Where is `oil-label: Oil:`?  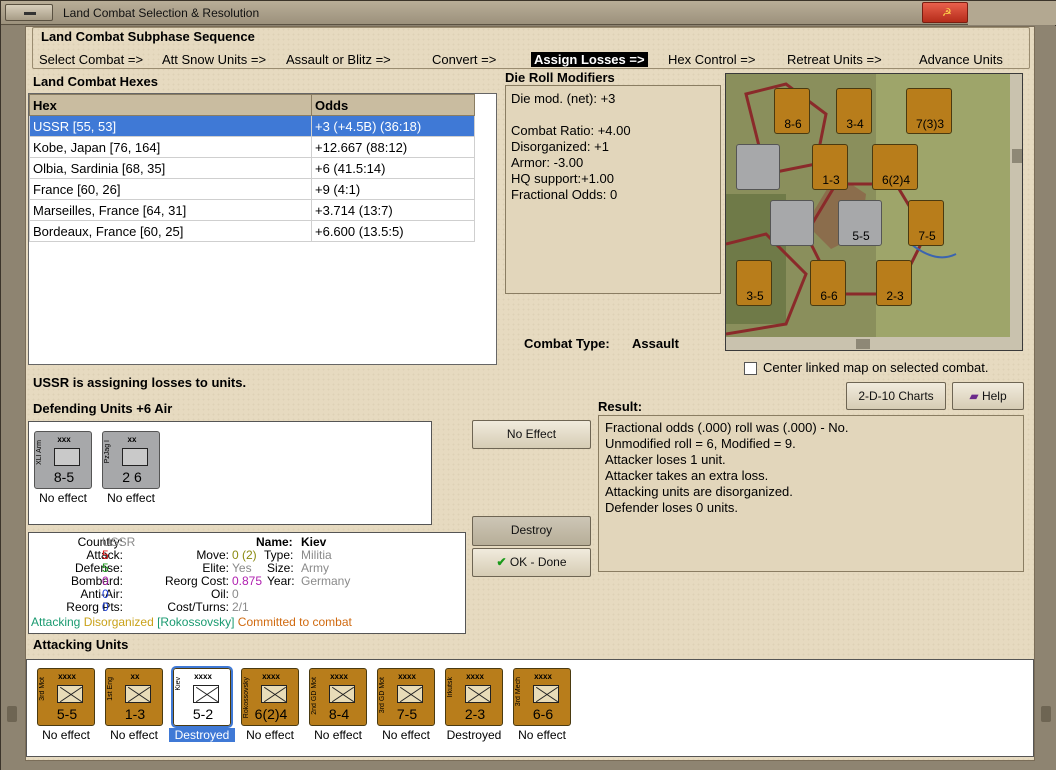
oil-label: Oil: is located at coordinates (220, 594).